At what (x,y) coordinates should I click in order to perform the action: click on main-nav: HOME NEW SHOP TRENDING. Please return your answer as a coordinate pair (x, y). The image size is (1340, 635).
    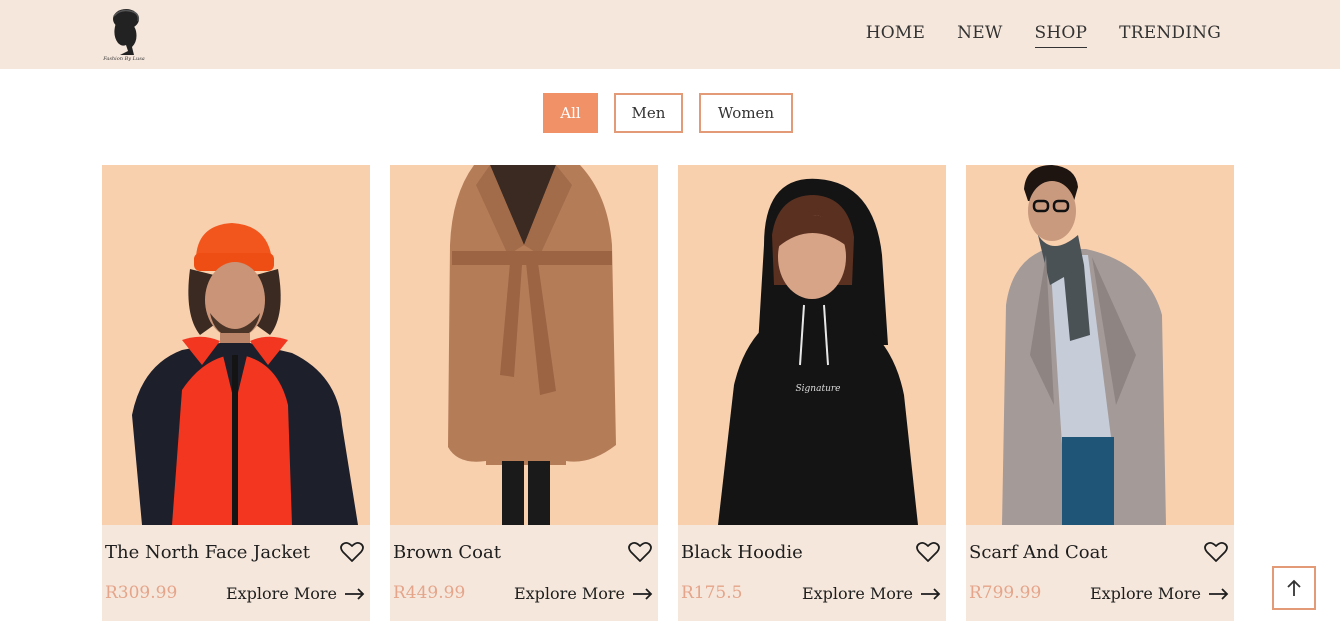
    Looking at the image, I should click on (1043, 35).